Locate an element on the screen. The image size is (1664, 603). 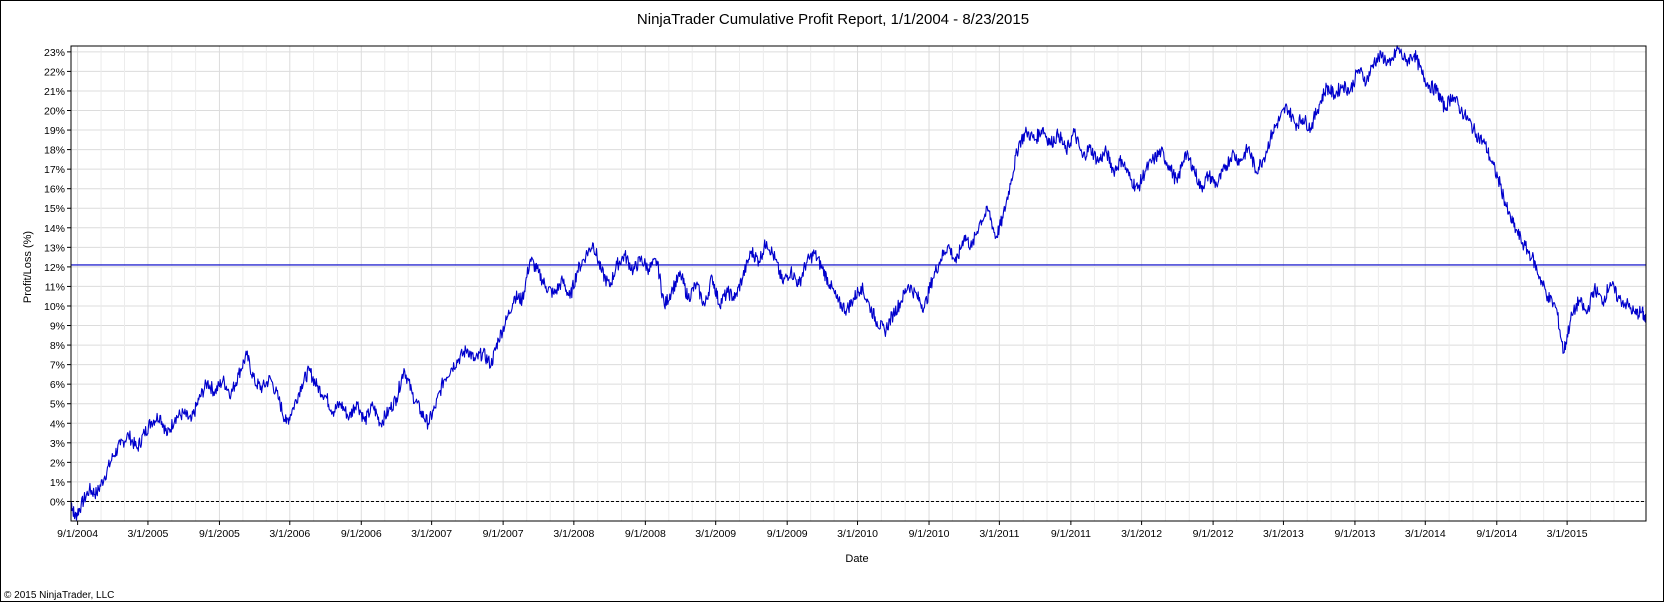
x-tick-label: 3/1/2008 is located at coordinates (573, 534).